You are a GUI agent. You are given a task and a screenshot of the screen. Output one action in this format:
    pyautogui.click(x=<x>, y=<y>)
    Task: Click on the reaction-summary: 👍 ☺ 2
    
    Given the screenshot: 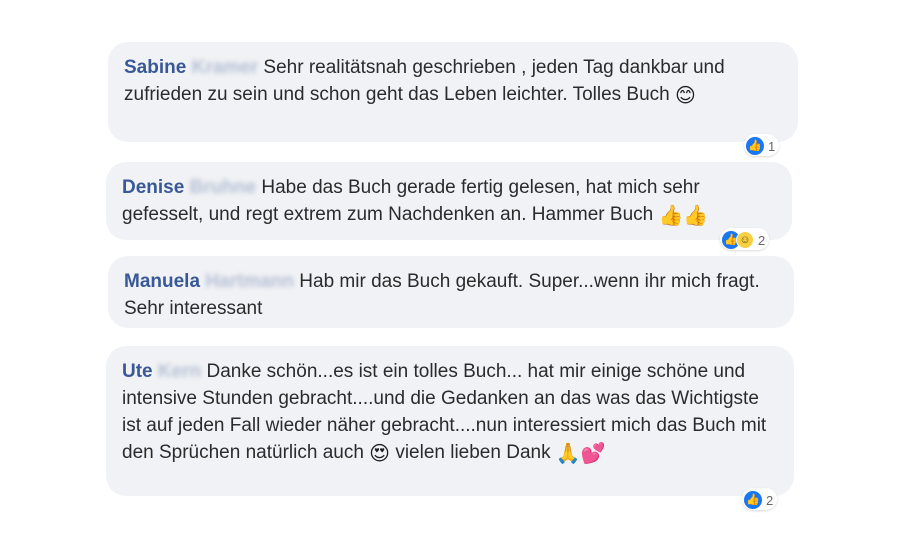 What is the action you would take?
    pyautogui.click(x=745, y=239)
    